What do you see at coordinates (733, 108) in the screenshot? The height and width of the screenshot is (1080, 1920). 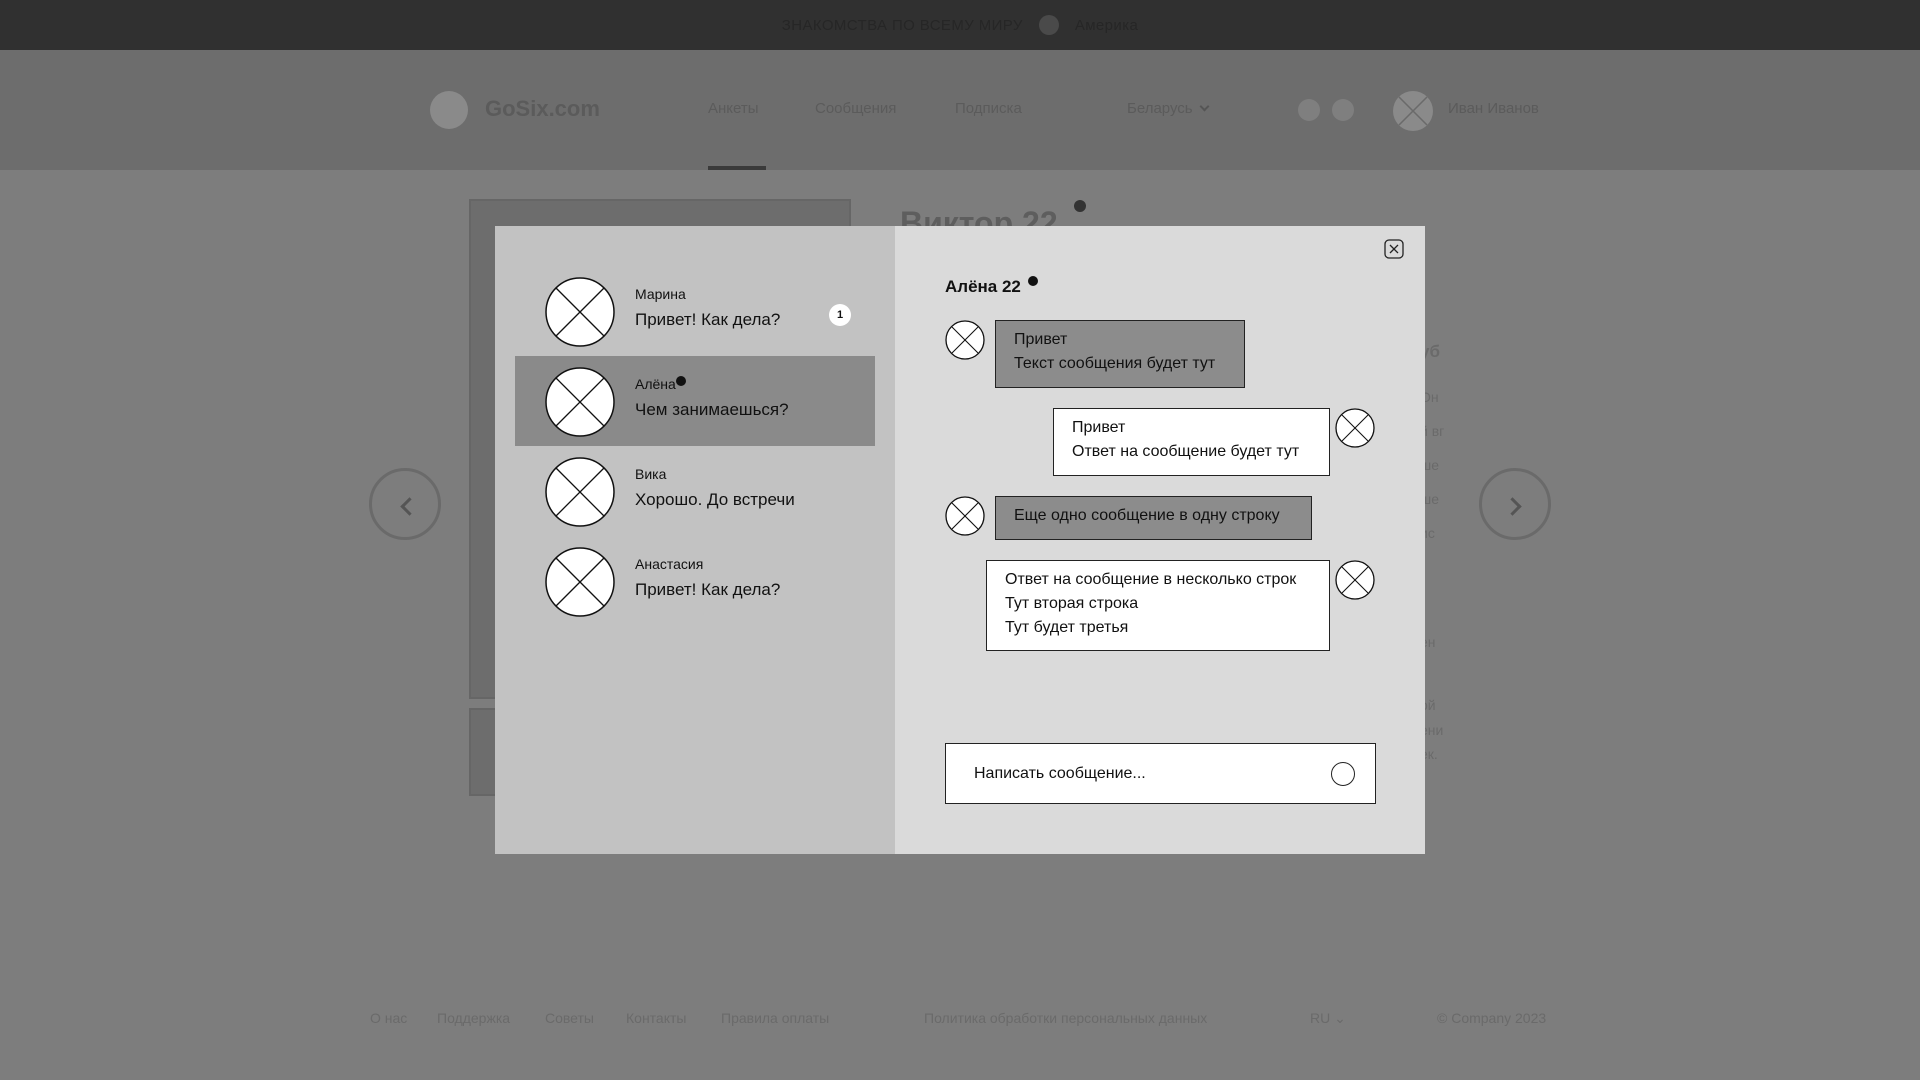 I see `nav-profiles: Анкеты` at bounding box center [733, 108].